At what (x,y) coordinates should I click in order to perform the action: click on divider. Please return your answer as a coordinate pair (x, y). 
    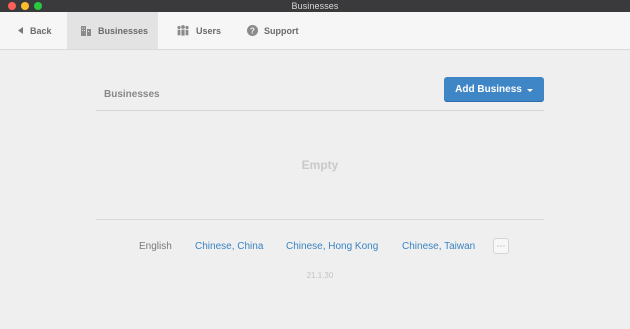
    Looking at the image, I should click on (320, 219).